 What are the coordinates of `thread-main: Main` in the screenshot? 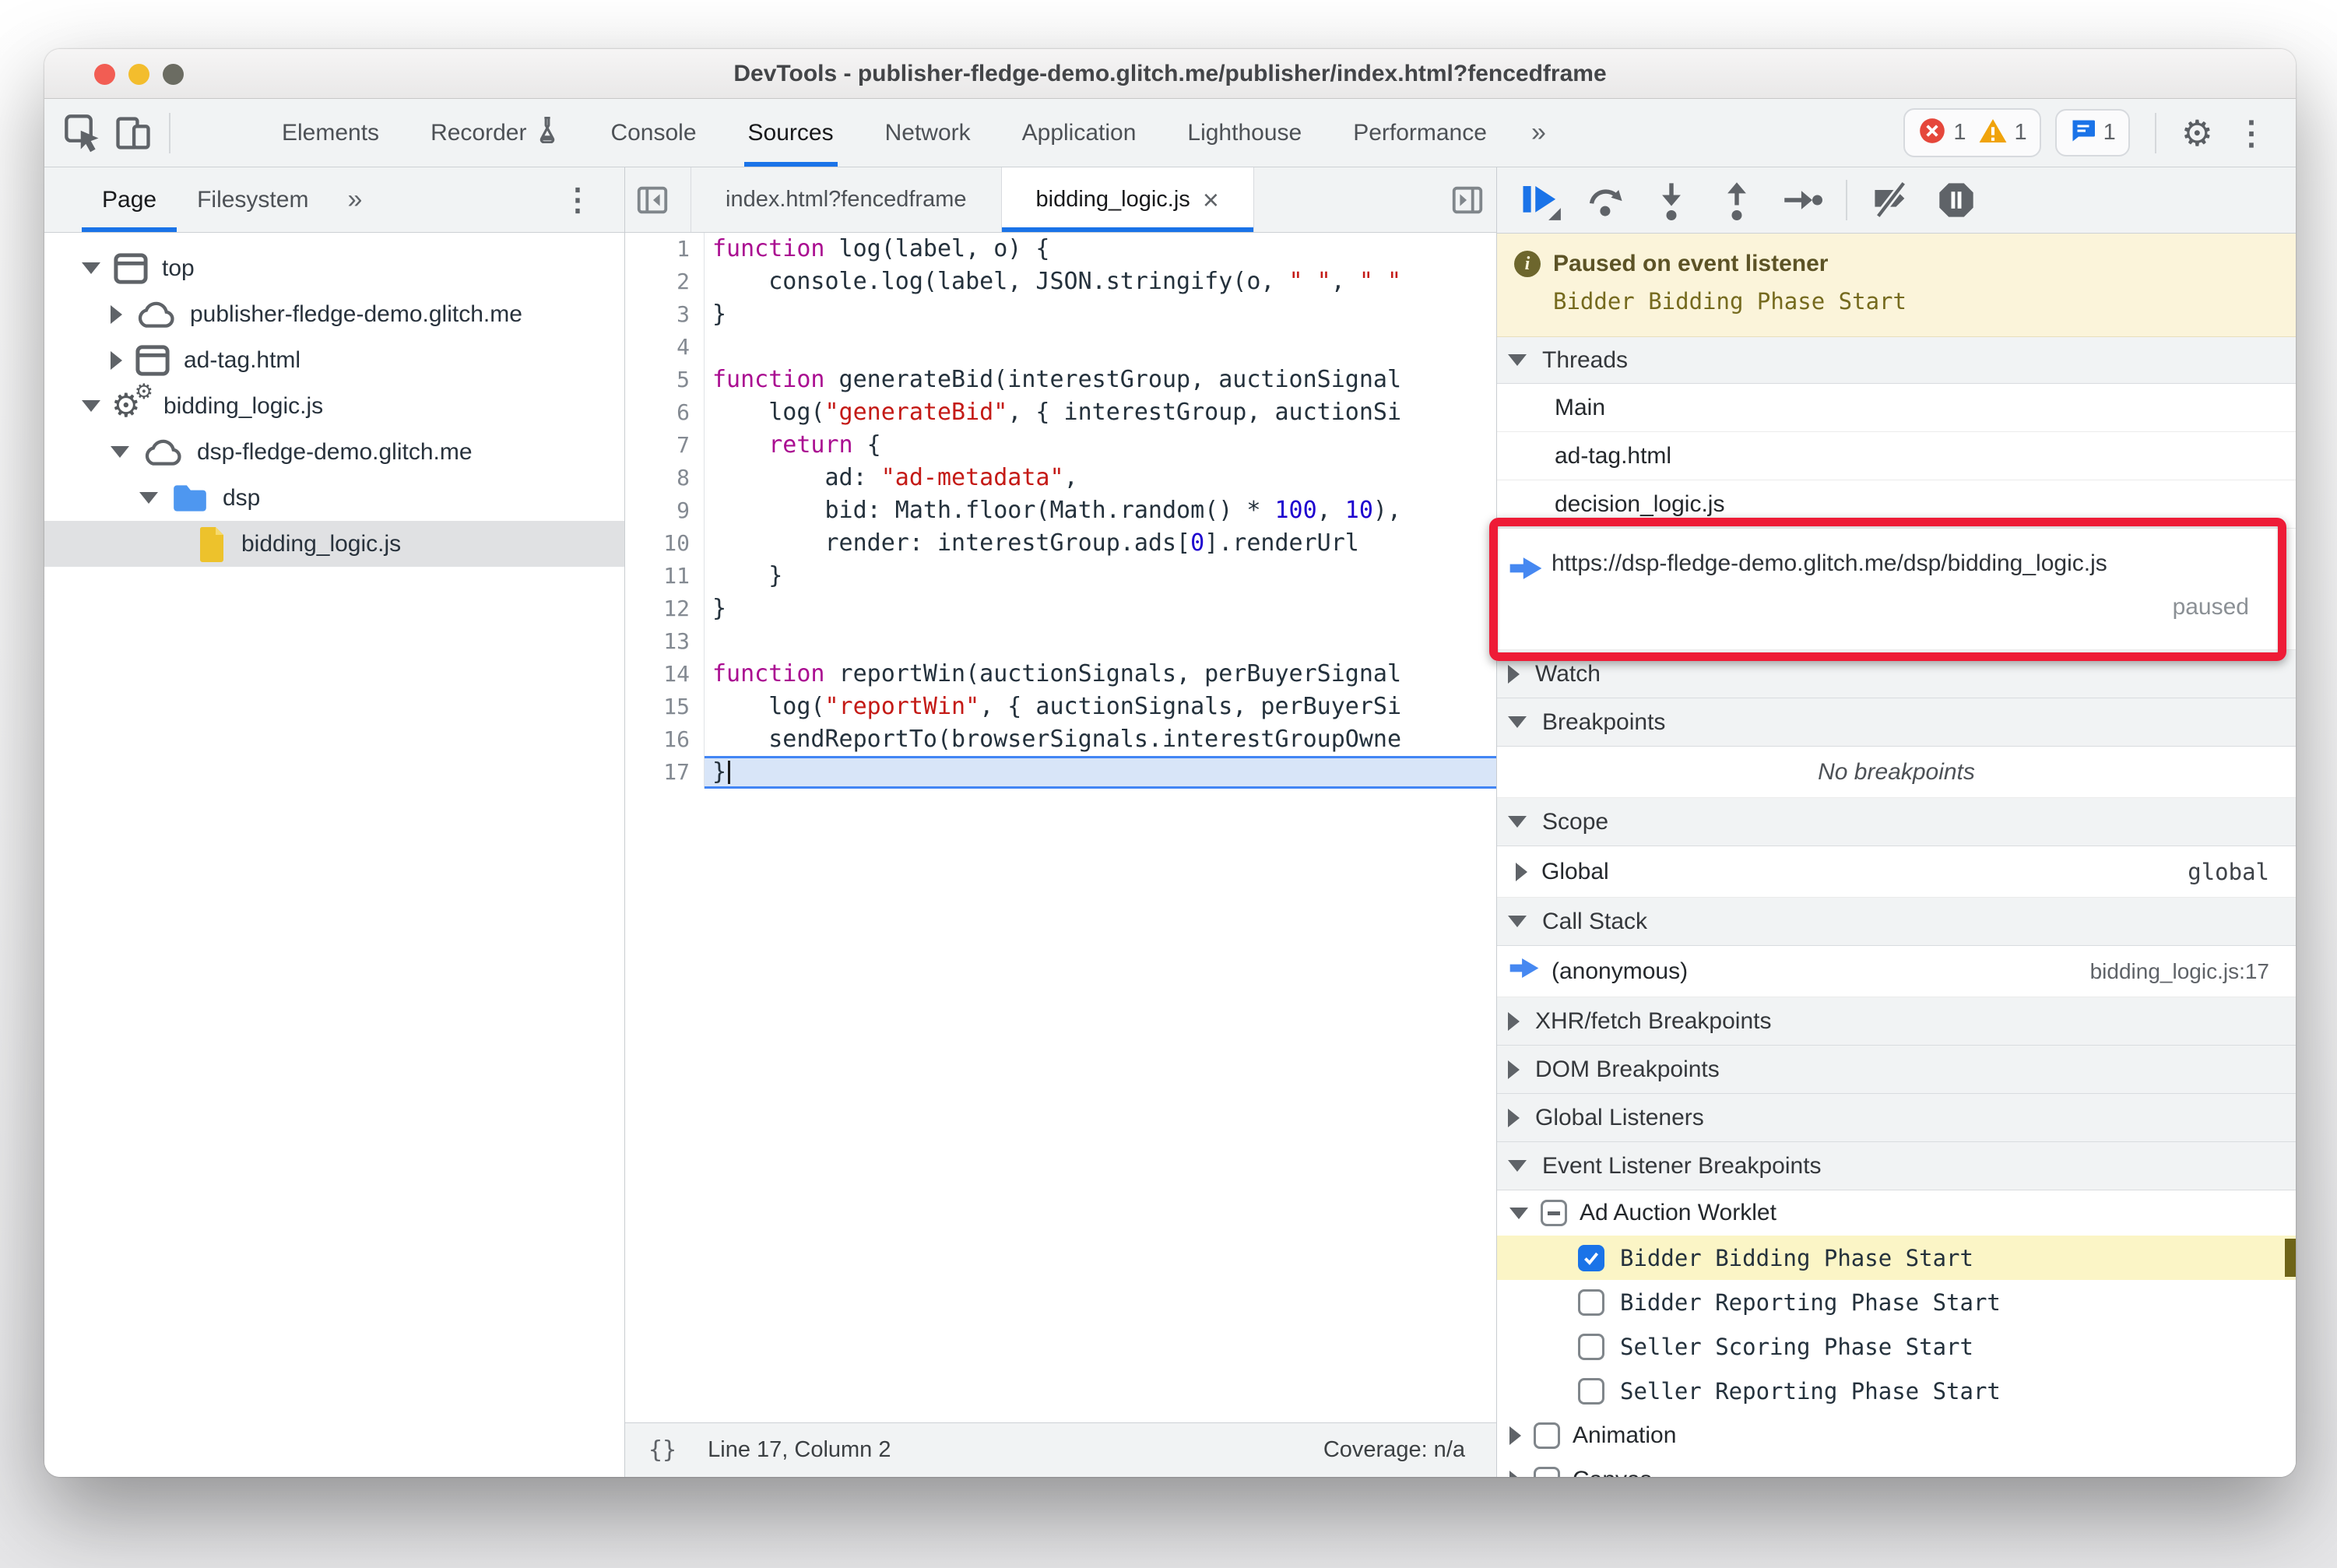 It's located at (1897, 408).